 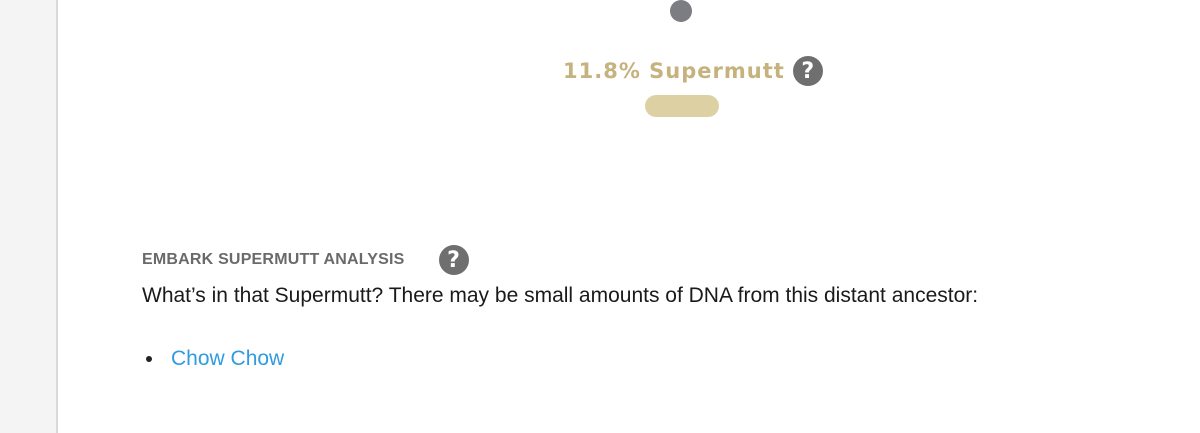 I want to click on analysis-header: EMBARK SUPERMUTT ANALYSIS ?, so click(x=305, y=260).